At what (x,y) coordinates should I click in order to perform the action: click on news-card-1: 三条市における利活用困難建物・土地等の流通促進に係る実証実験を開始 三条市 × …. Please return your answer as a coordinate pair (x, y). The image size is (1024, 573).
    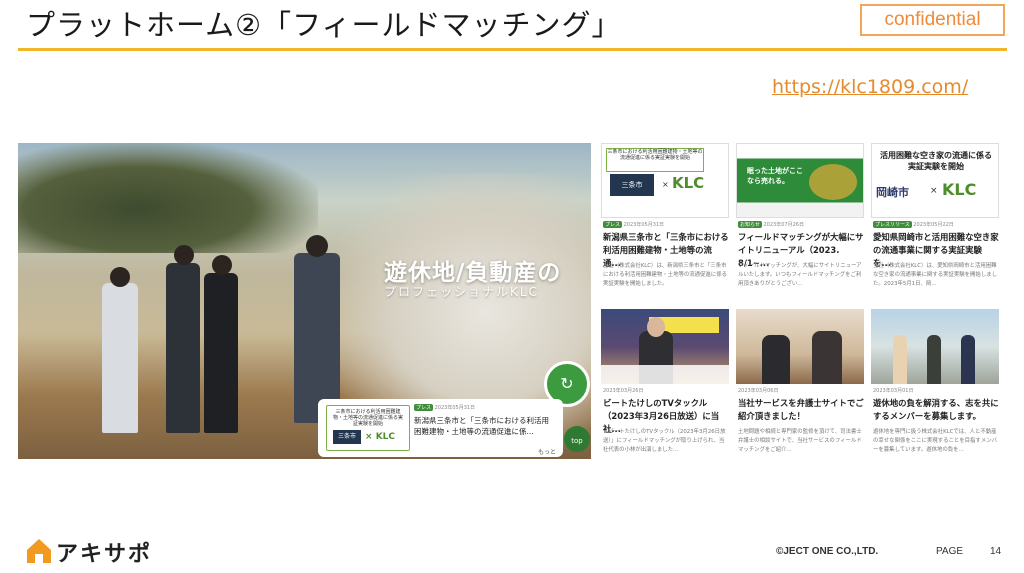
    Looking at the image, I should click on (665, 224).